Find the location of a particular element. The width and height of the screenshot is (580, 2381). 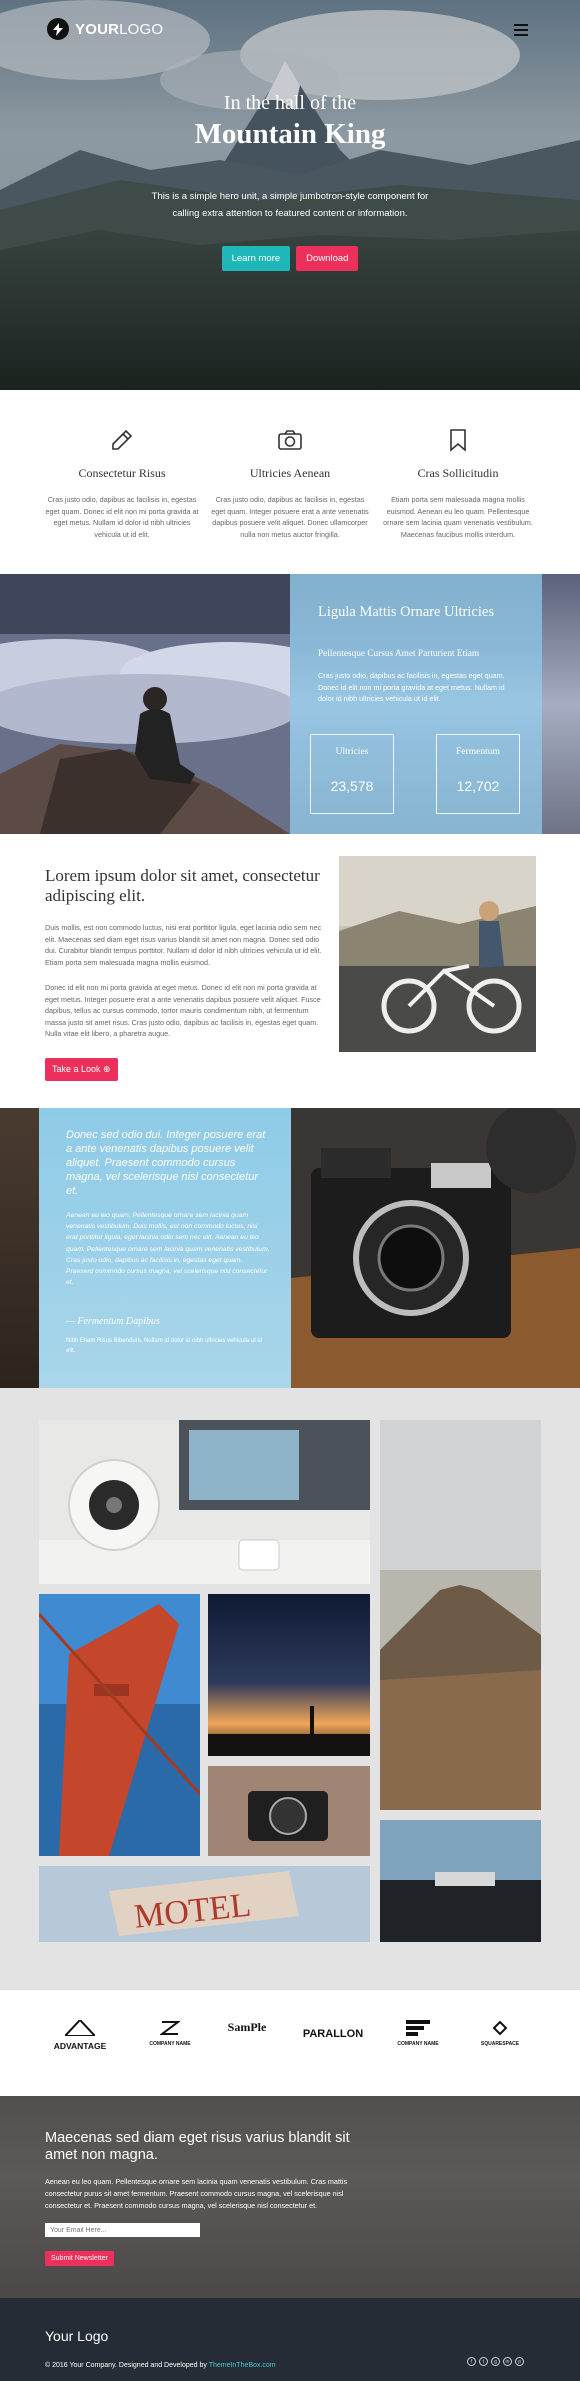

bookmark-icon is located at coordinates (458, 441).